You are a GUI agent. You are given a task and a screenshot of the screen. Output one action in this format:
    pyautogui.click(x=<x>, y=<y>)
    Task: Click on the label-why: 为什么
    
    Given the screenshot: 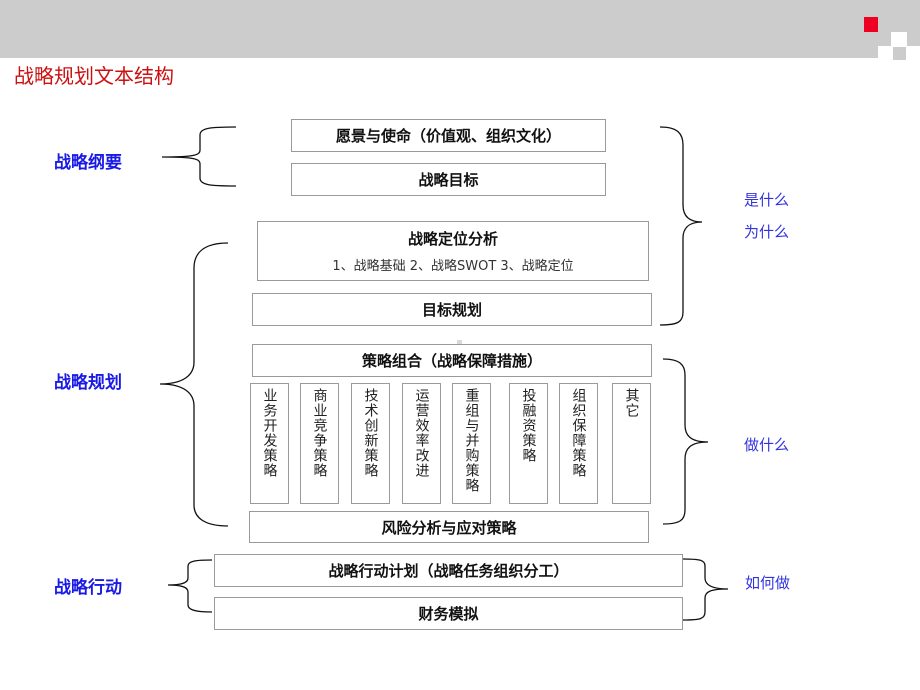 What is the action you would take?
    pyautogui.click(x=767, y=232)
    